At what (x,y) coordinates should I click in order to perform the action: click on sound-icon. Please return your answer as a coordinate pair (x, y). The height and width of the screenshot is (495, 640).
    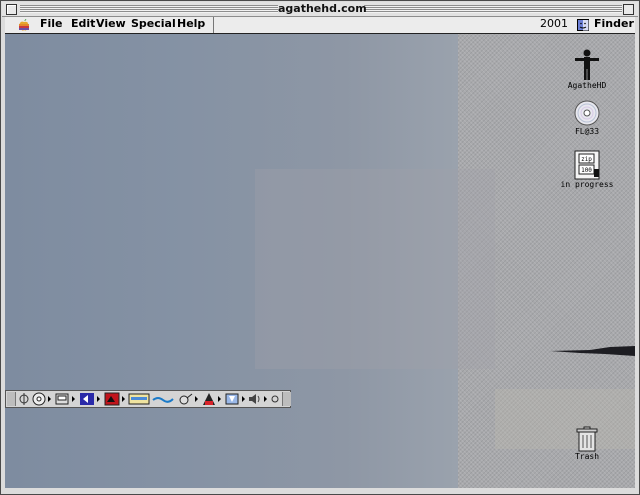
    Looking at the image, I should click on (255, 399).